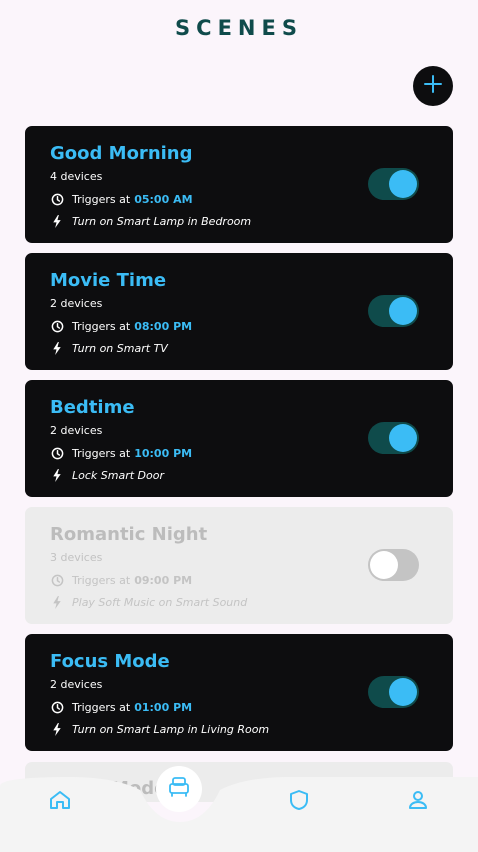  What do you see at coordinates (129, 534) in the screenshot?
I see `scene-name: Romantic Night` at bounding box center [129, 534].